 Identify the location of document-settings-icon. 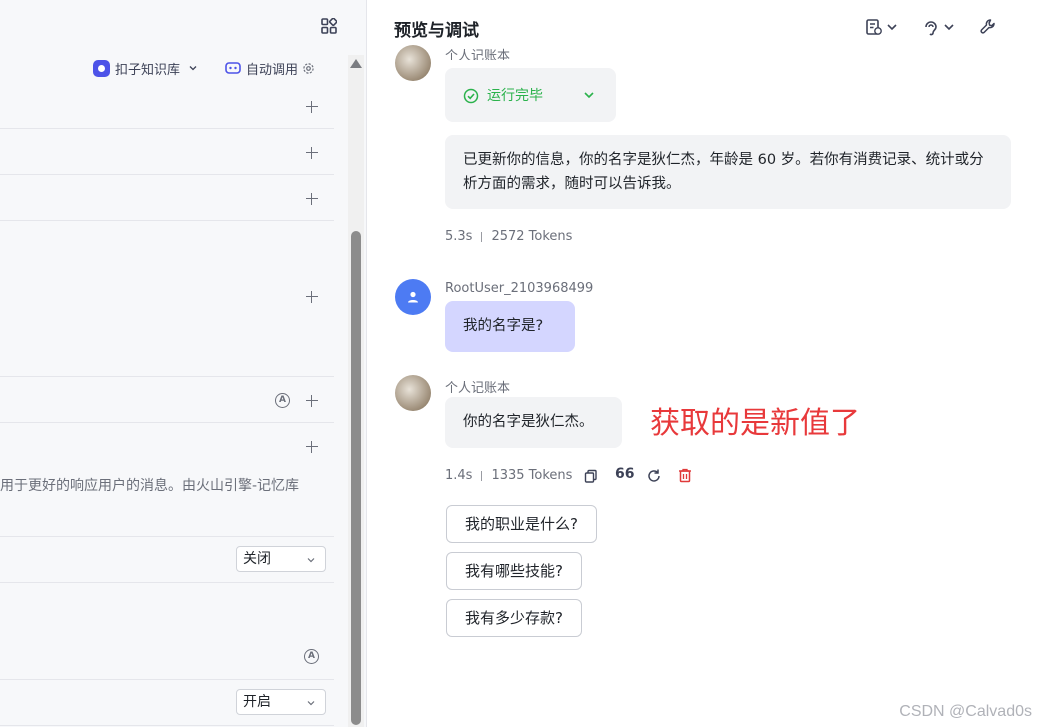
(874, 27).